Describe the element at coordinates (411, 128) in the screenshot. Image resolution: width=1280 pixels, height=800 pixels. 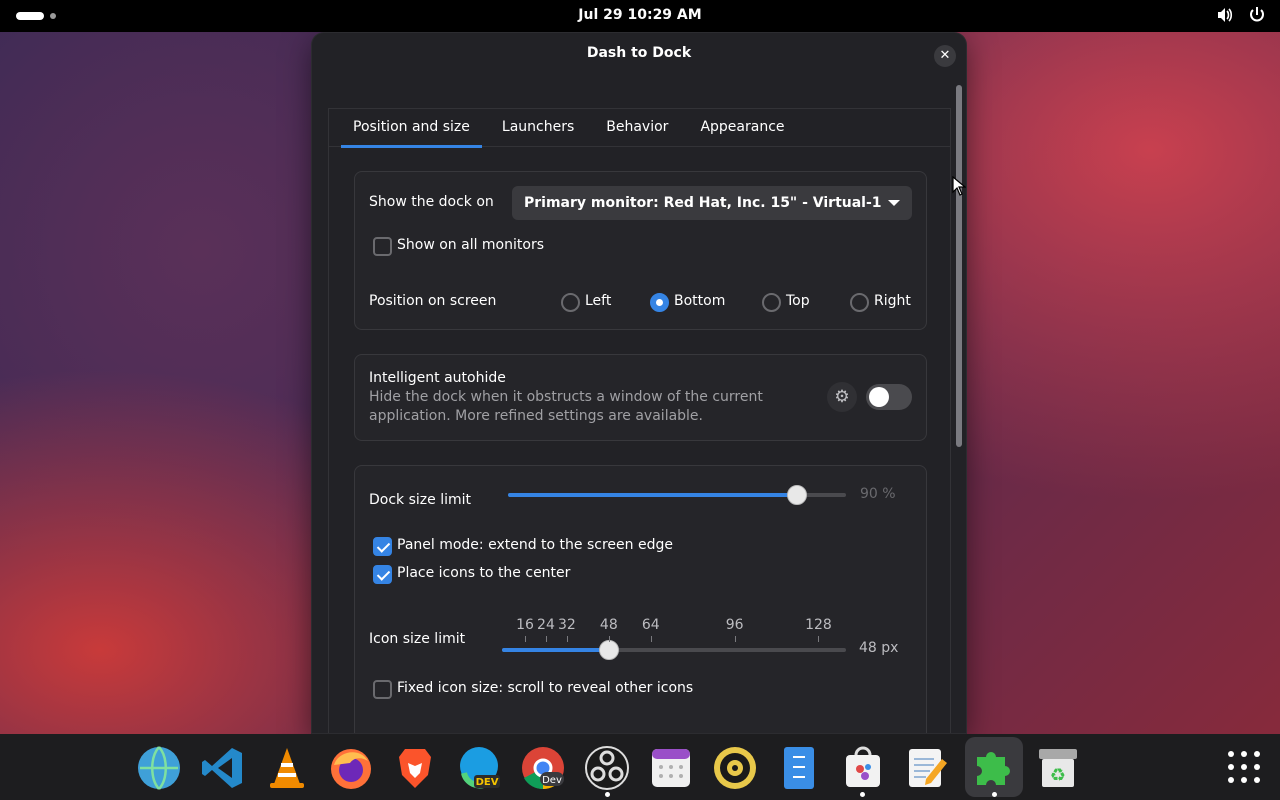
I see `tab-position-and-size: Position and size` at that location.